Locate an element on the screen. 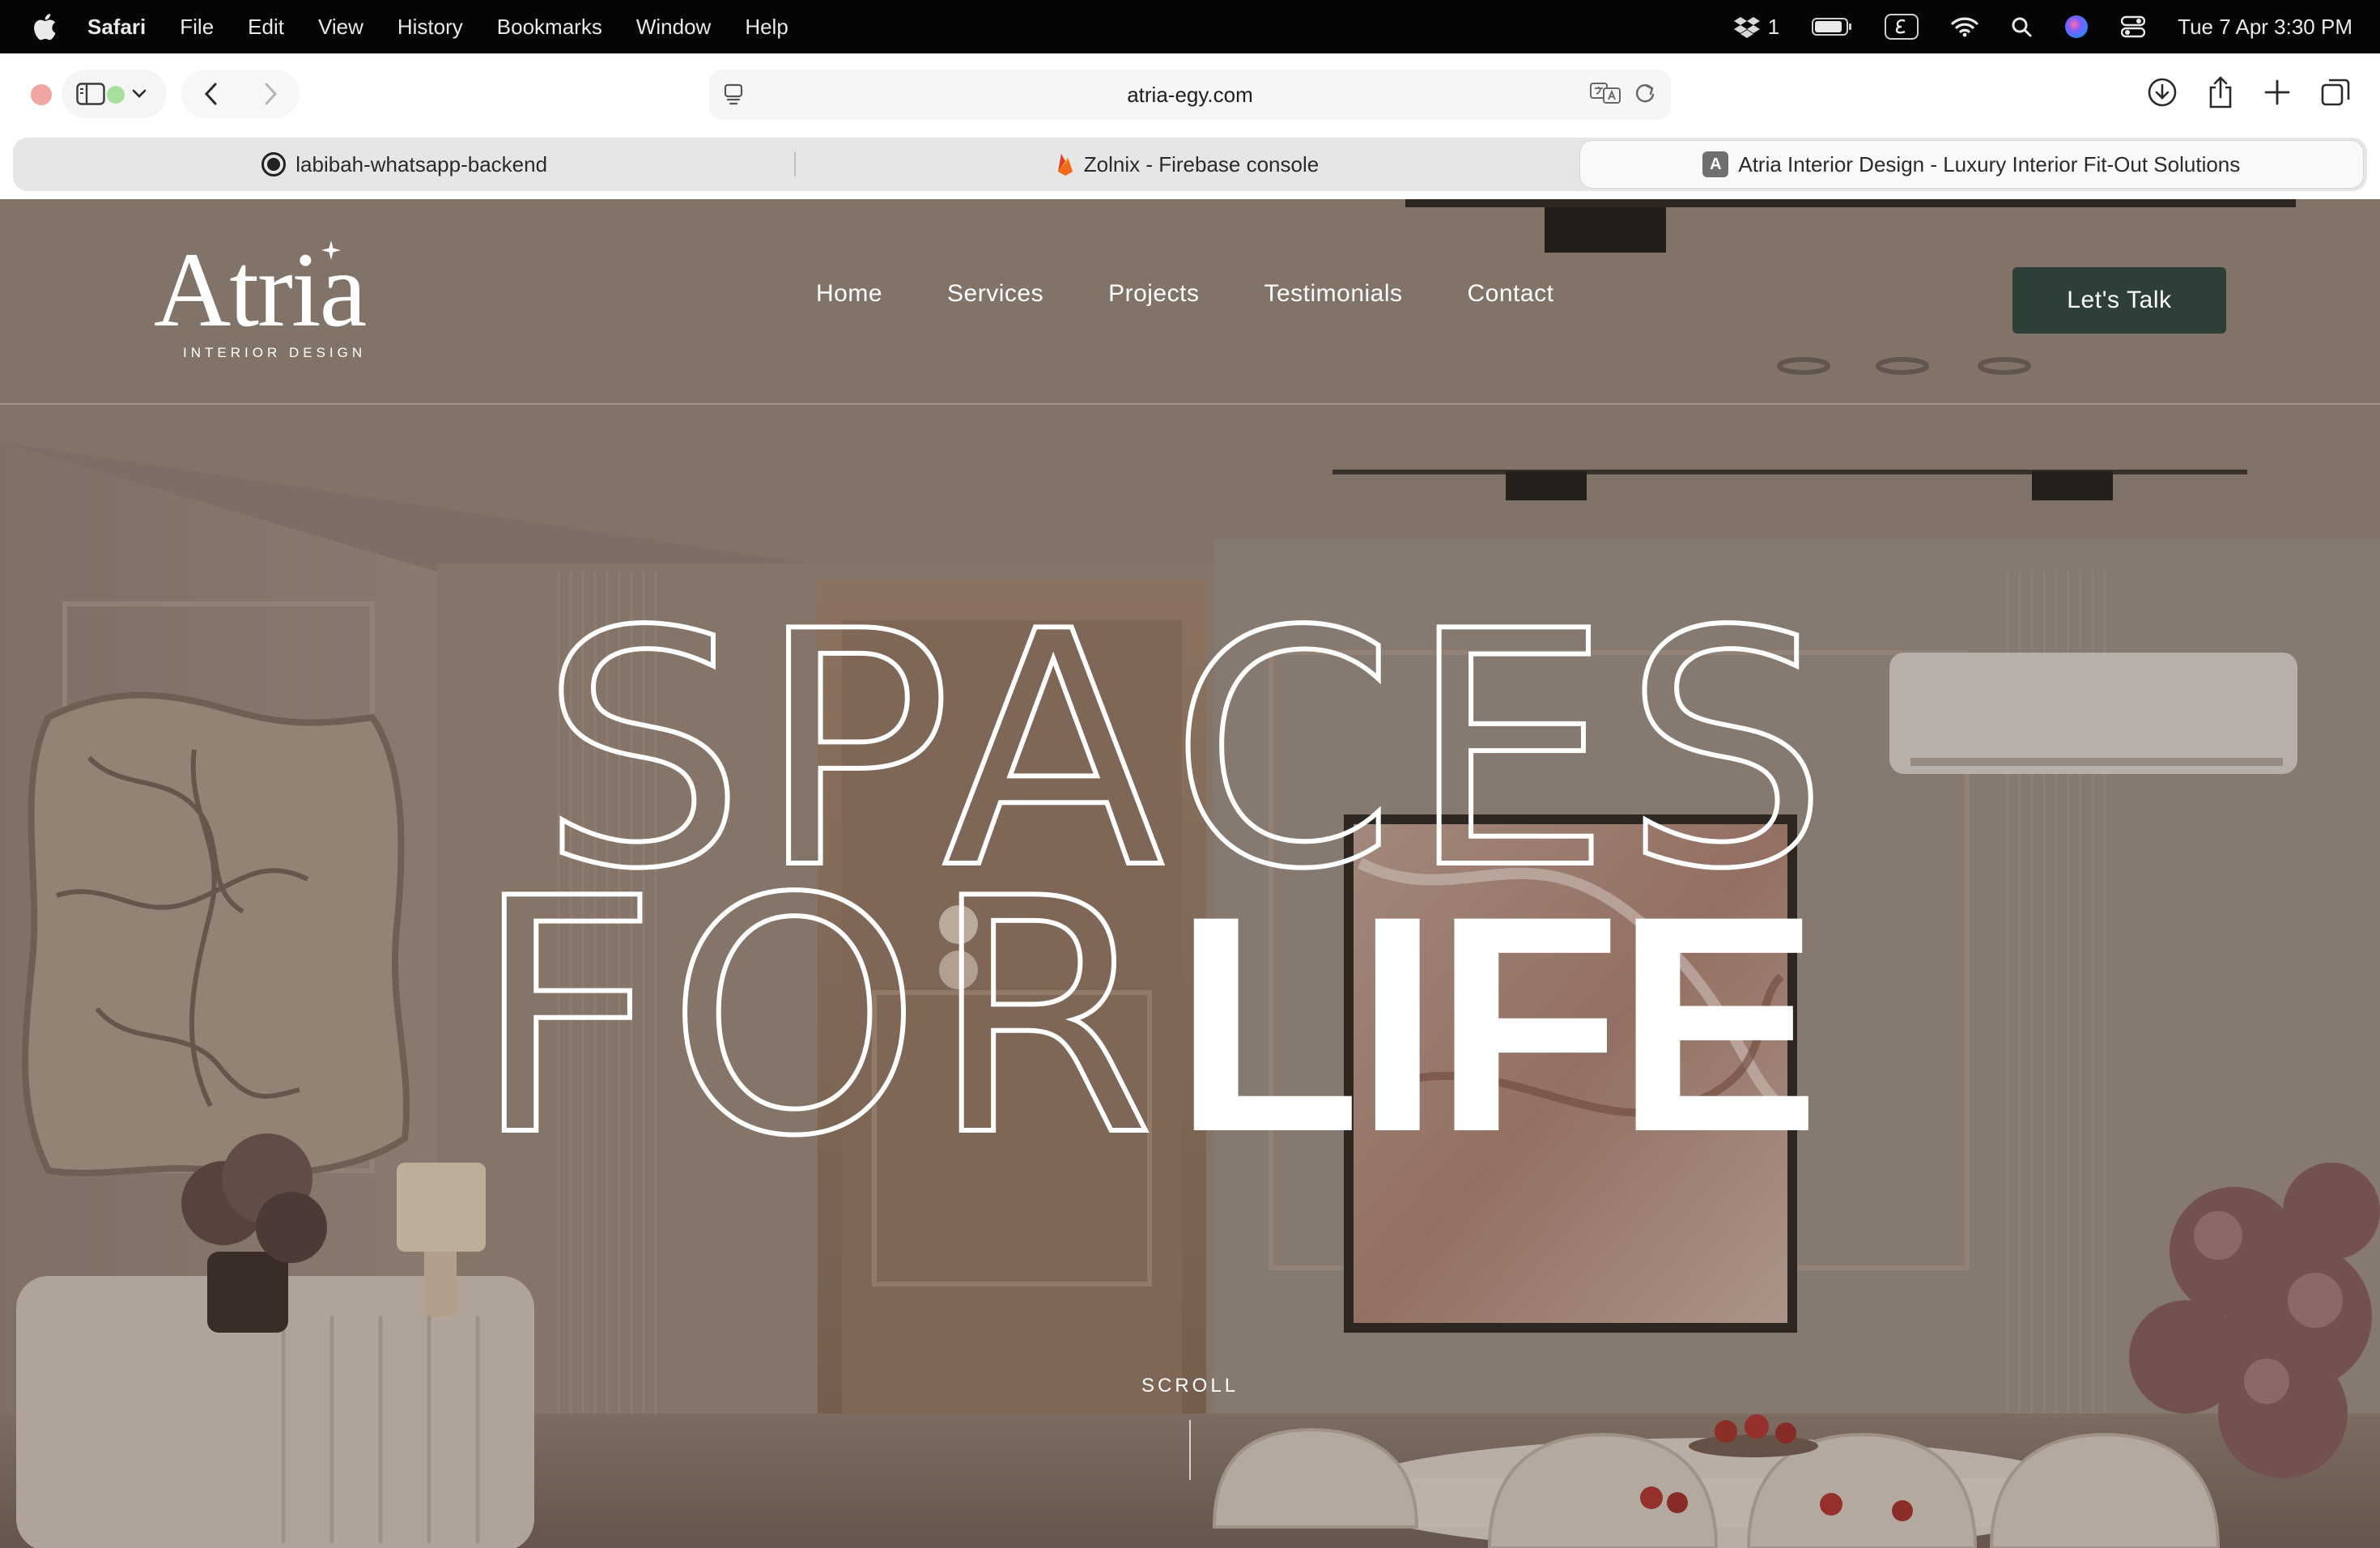 The image size is (2380, 1548). translate-icon is located at coordinates (1606, 93).